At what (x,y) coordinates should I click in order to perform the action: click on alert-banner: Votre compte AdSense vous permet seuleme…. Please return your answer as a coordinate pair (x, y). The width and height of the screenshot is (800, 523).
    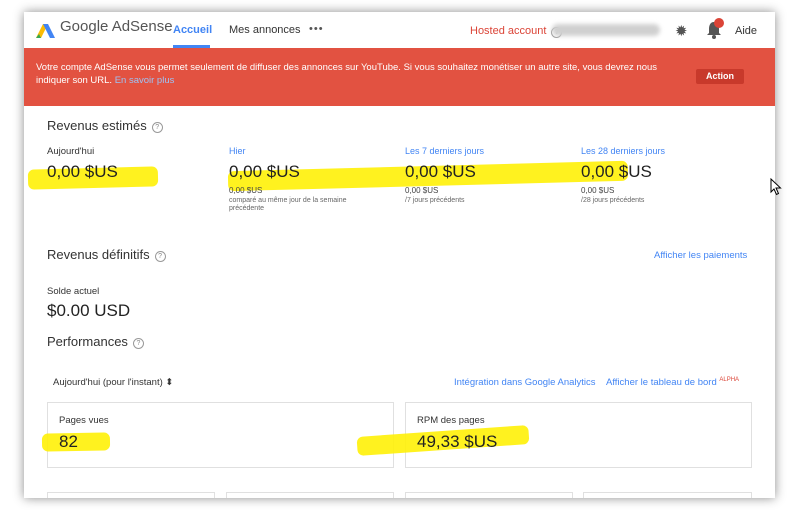
    Looking at the image, I should click on (399, 77).